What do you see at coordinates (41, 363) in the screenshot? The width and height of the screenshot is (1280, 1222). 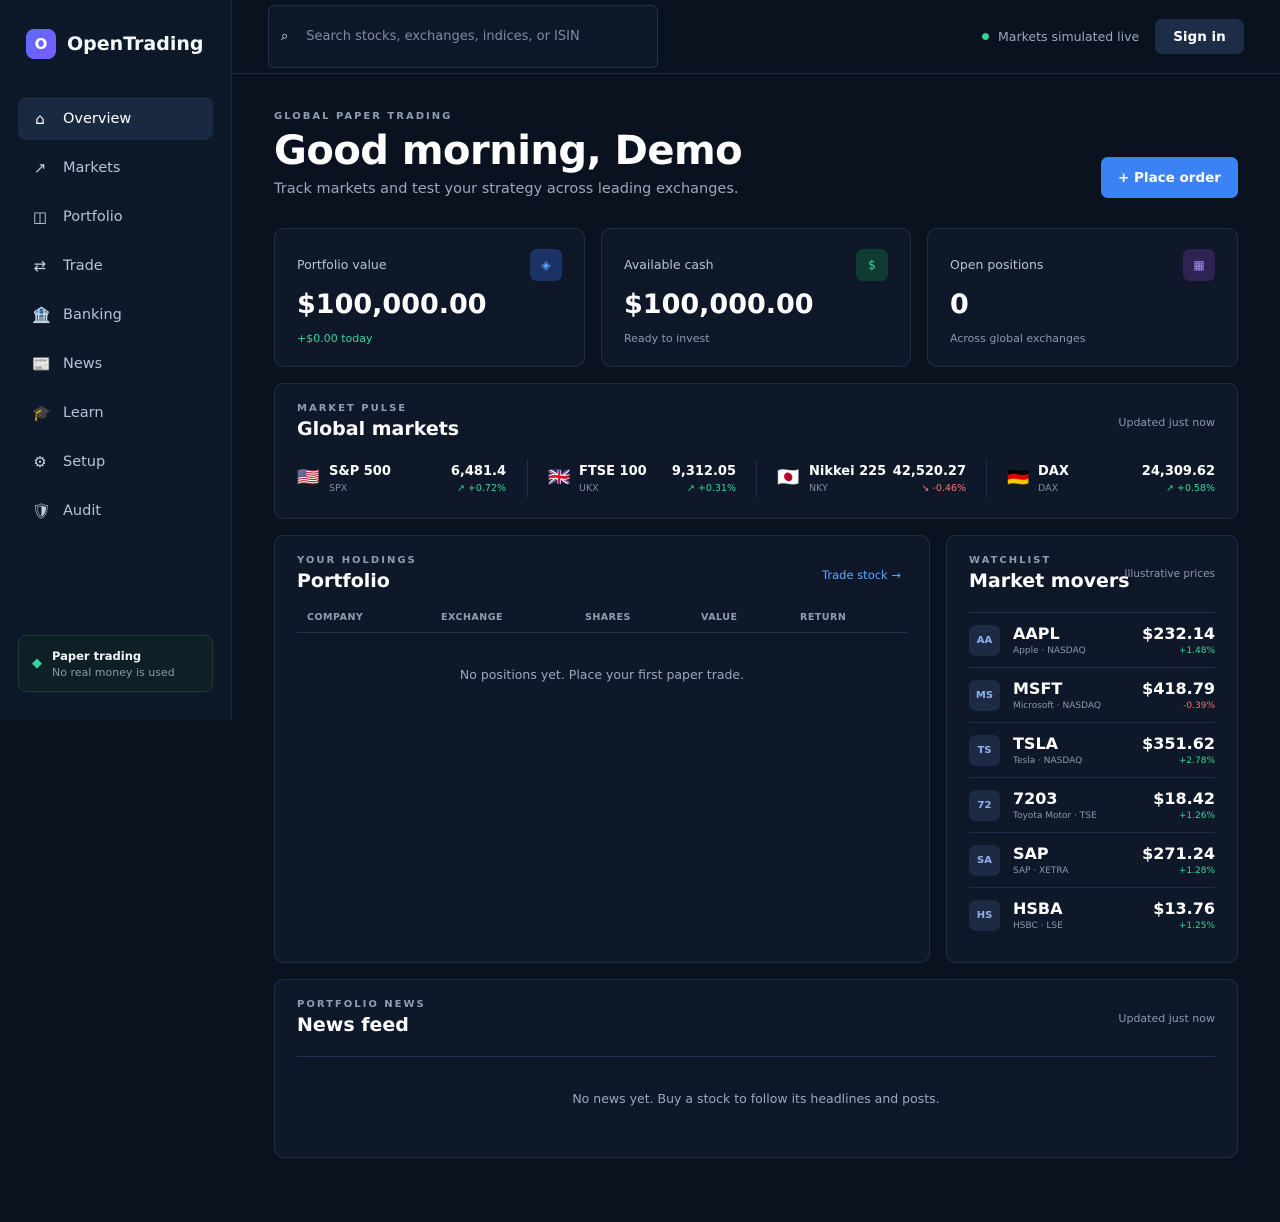 I see `newspaper-icon: 📰` at bounding box center [41, 363].